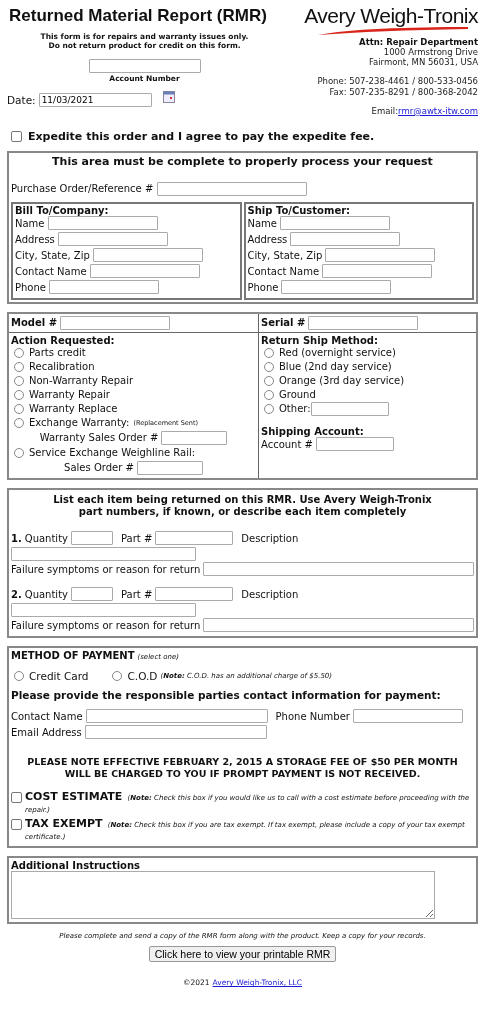 The width and height of the screenshot is (481, 1024). What do you see at coordinates (63, 340) in the screenshot?
I see `group-heading: Action Requested:` at bounding box center [63, 340].